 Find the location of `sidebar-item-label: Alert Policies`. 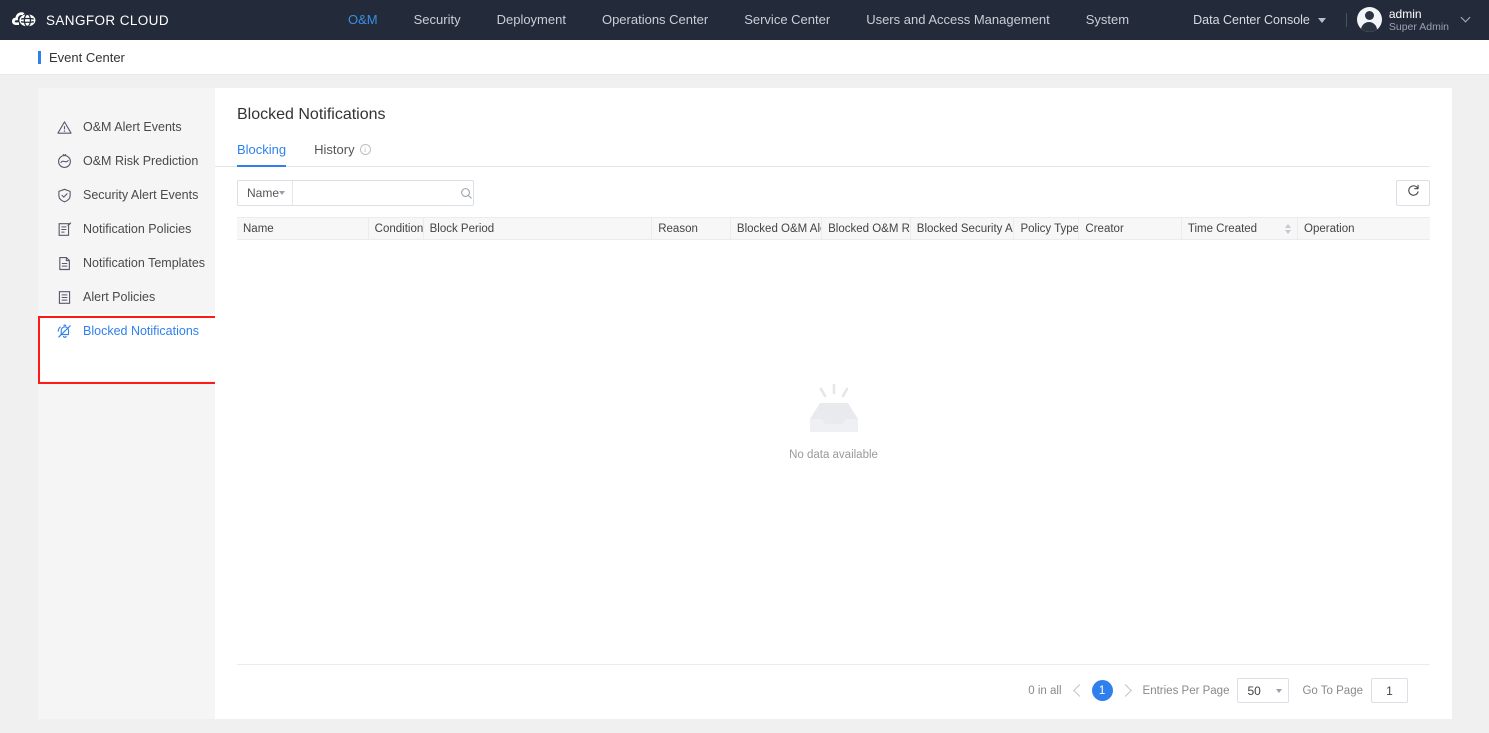

sidebar-item-label: Alert Policies is located at coordinates (119, 297).